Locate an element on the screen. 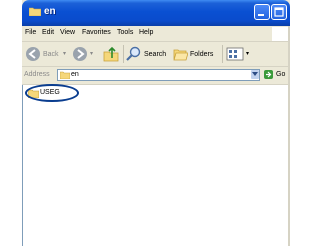  go-button is located at coordinates (268, 74).